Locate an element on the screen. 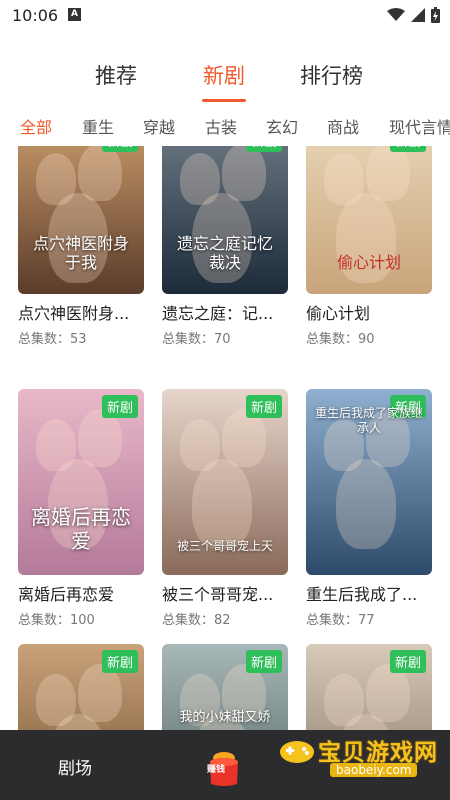 Image resolution: width=450 pixels, height=800 pixels. tab-ranking: 排行榜 is located at coordinates (331, 75).